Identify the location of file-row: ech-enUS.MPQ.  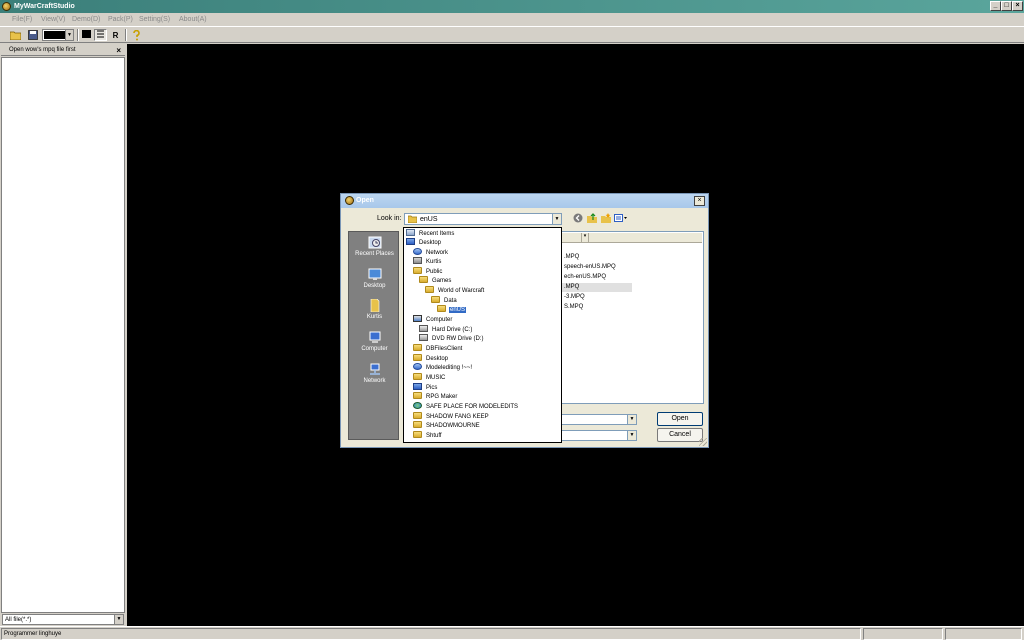
(585, 277).